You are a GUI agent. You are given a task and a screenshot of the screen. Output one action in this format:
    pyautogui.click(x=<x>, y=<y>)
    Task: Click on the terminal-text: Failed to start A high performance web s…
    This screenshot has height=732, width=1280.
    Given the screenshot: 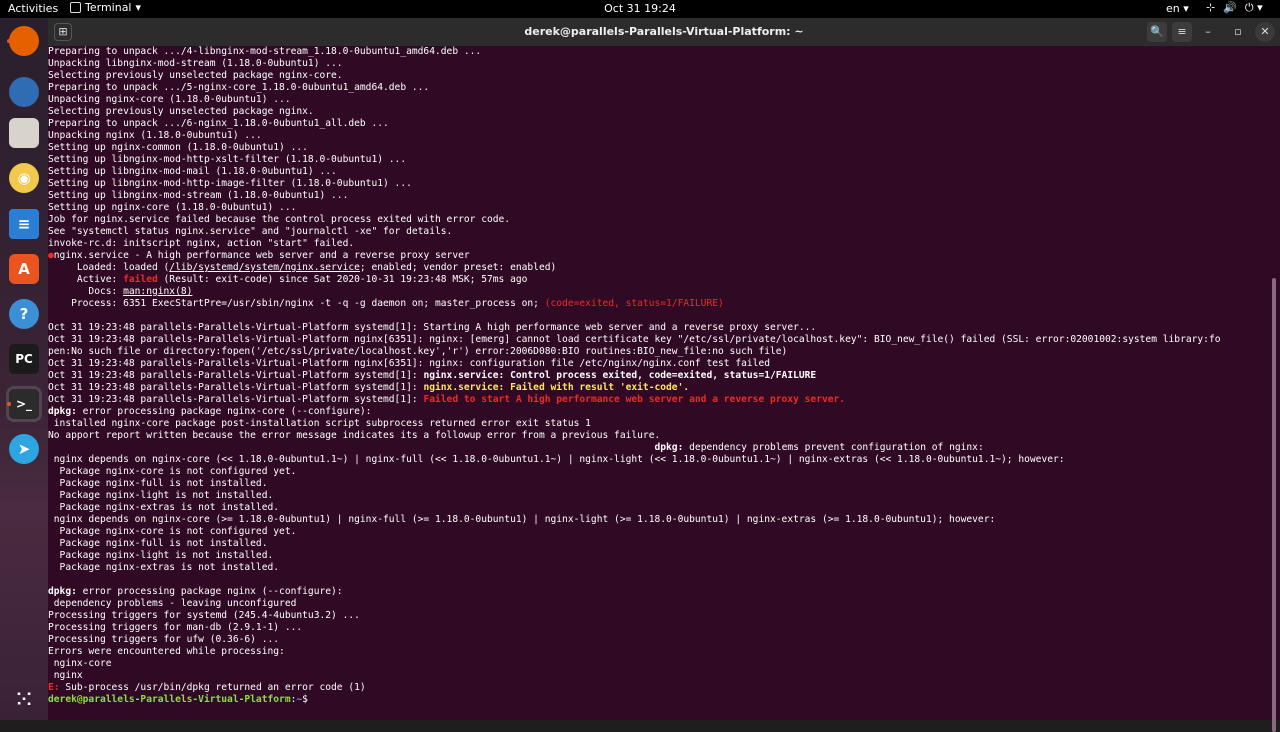 What is the action you would take?
    pyautogui.click(x=634, y=399)
    